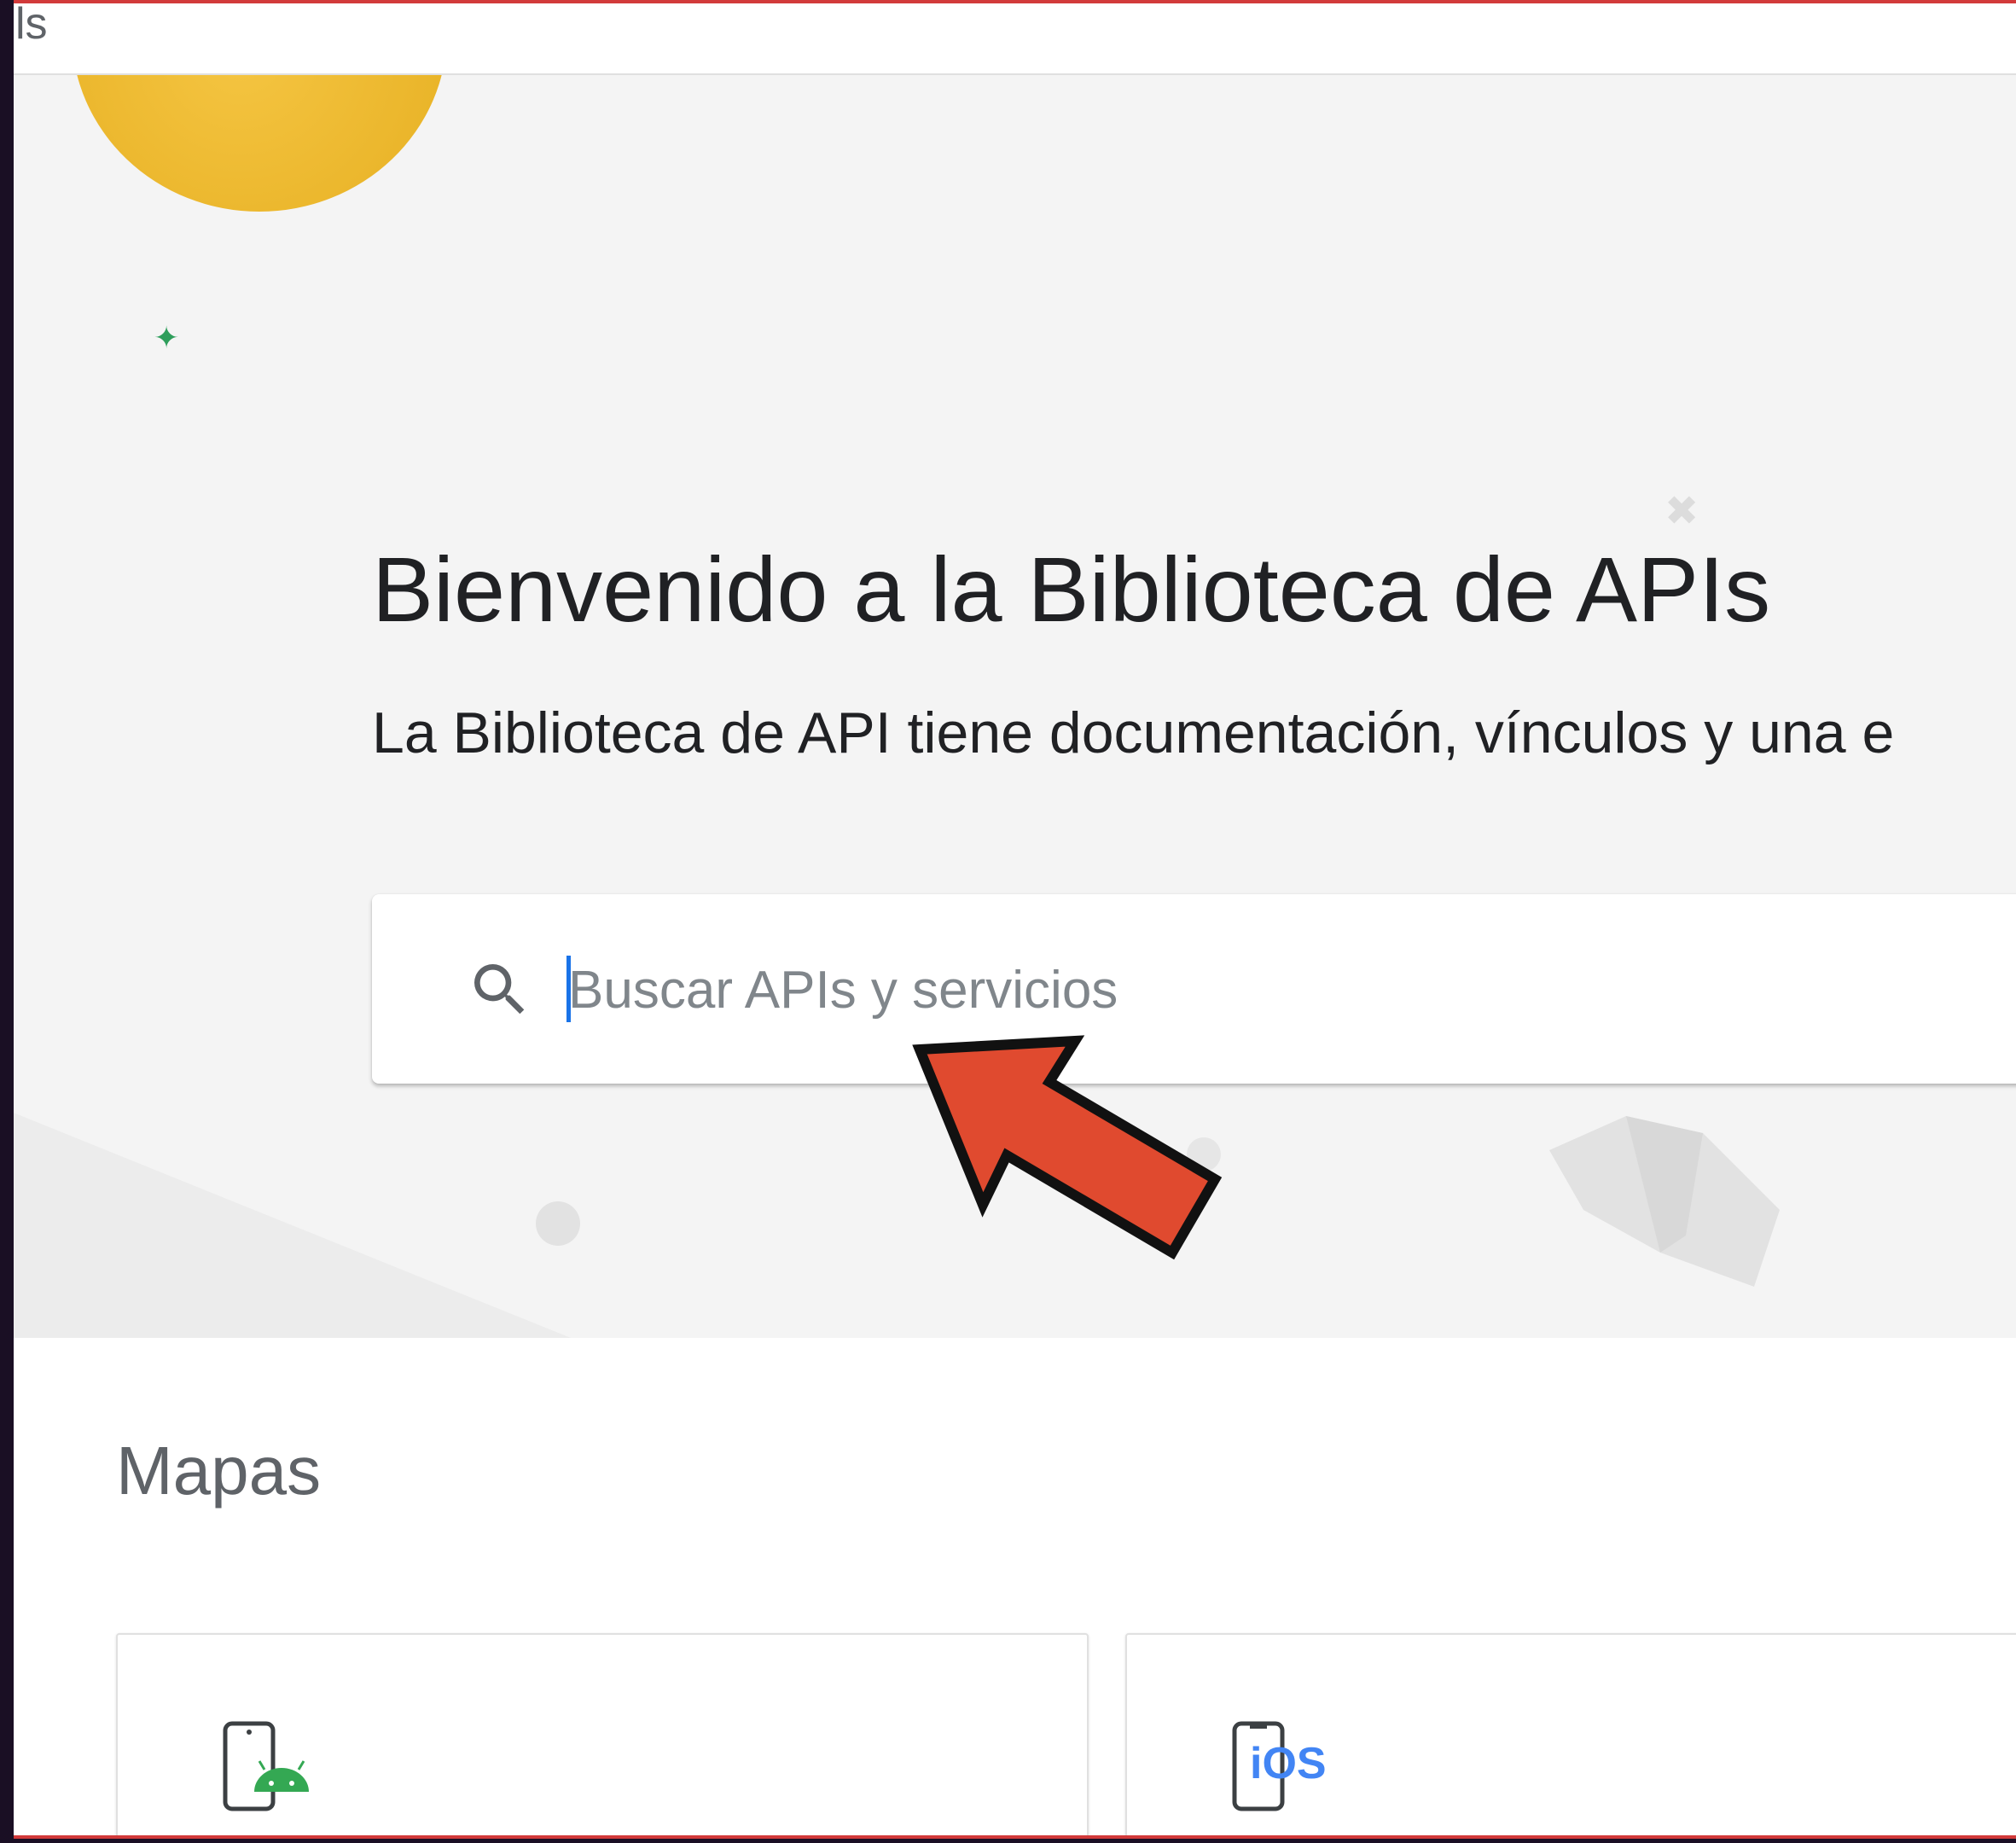 This screenshot has width=2016, height=1843. What do you see at coordinates (1071, 589) in the screenshot?
I see `page-title: Bienvenido a la Biblioteca de APIs` at bounding box center [1071, 589].